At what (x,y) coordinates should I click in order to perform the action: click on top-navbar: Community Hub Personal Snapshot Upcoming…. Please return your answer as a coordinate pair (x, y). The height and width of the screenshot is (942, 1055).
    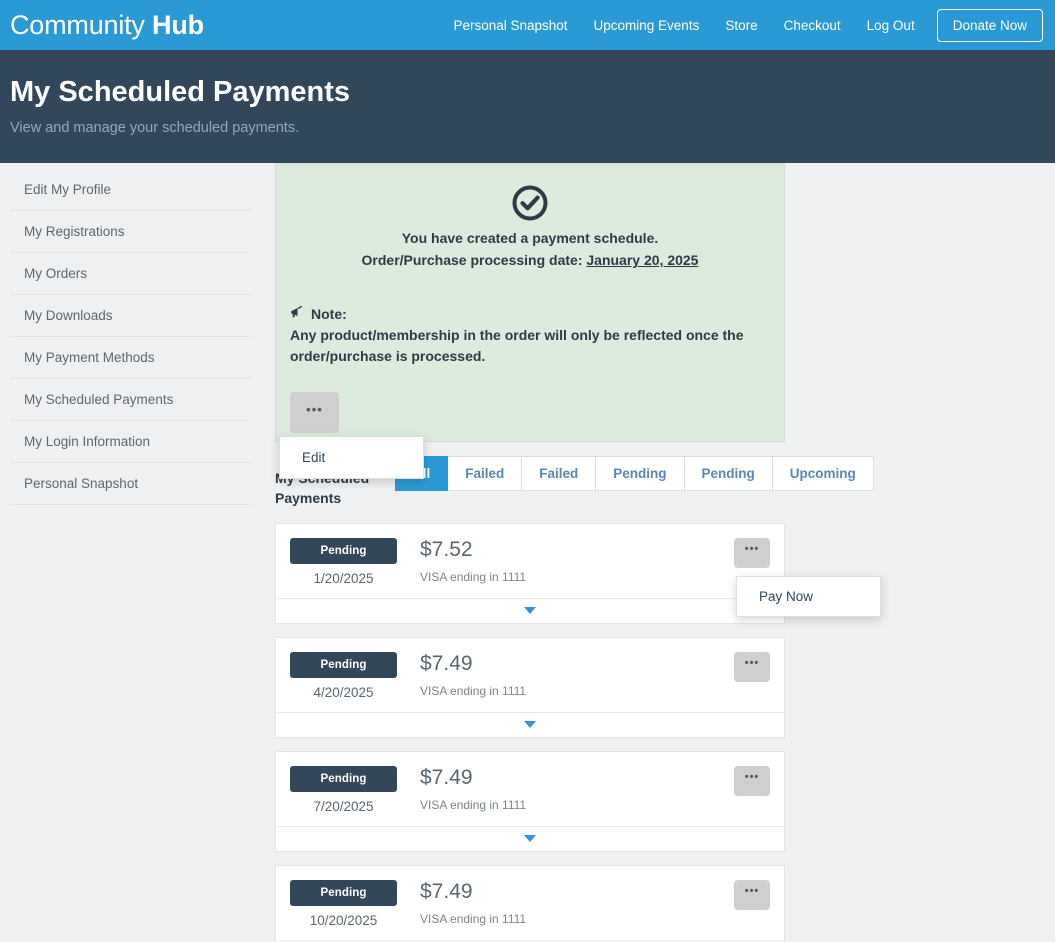
    Looking at the image, I should click on (527, 25).